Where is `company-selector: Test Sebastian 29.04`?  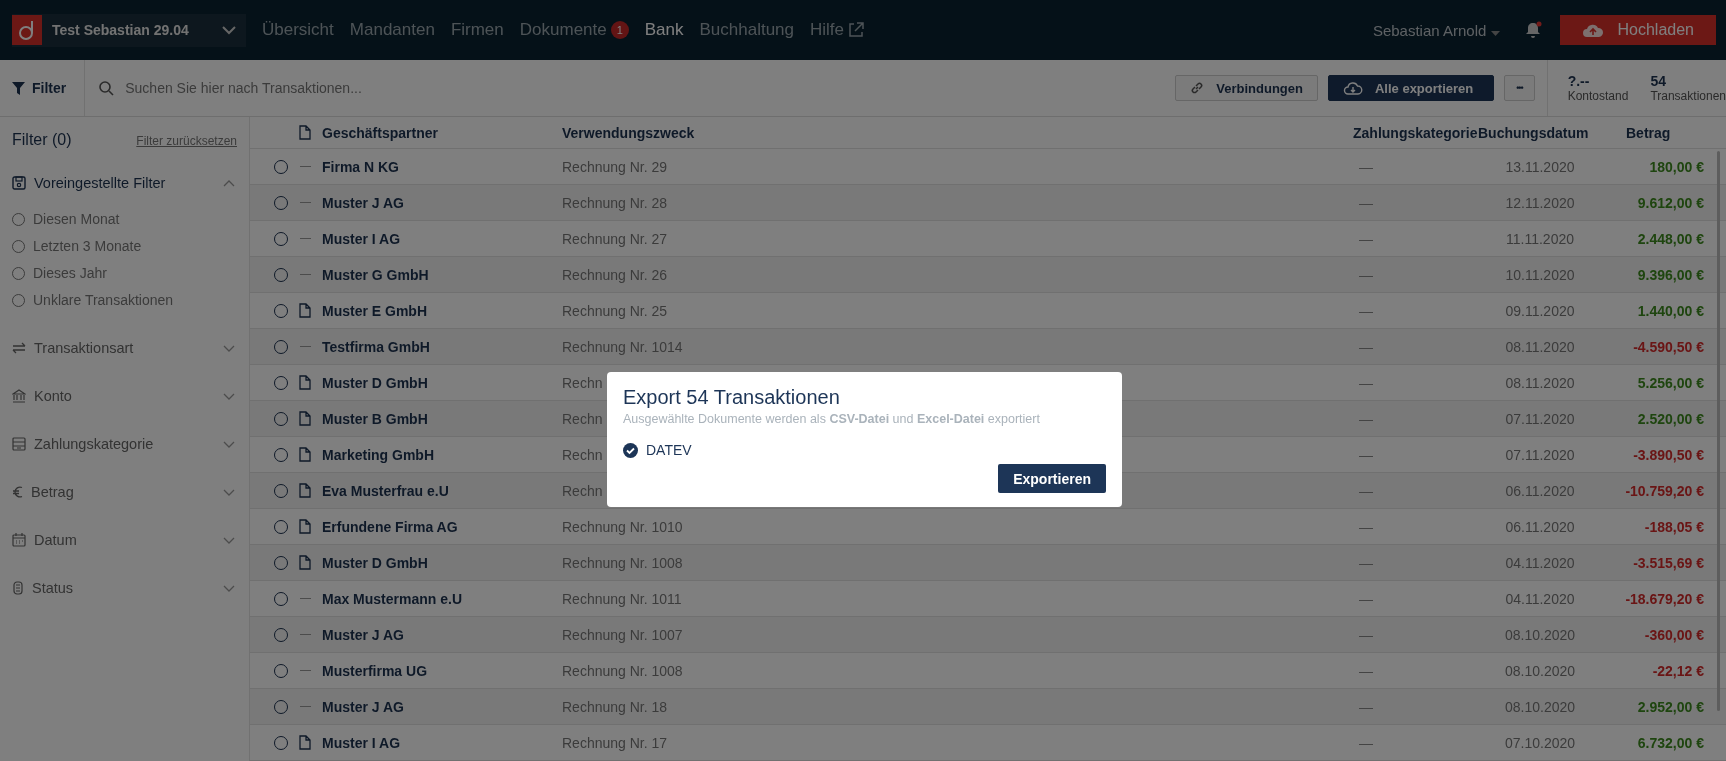
company-selector: Test Sebastian 29.04 is located at coordinates (129, 30).